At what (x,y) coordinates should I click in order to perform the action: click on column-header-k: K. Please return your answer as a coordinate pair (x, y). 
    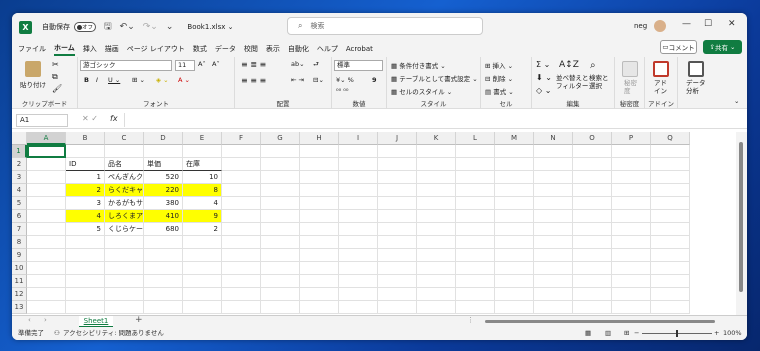
    Looking at the image, I should click on (436, 138).